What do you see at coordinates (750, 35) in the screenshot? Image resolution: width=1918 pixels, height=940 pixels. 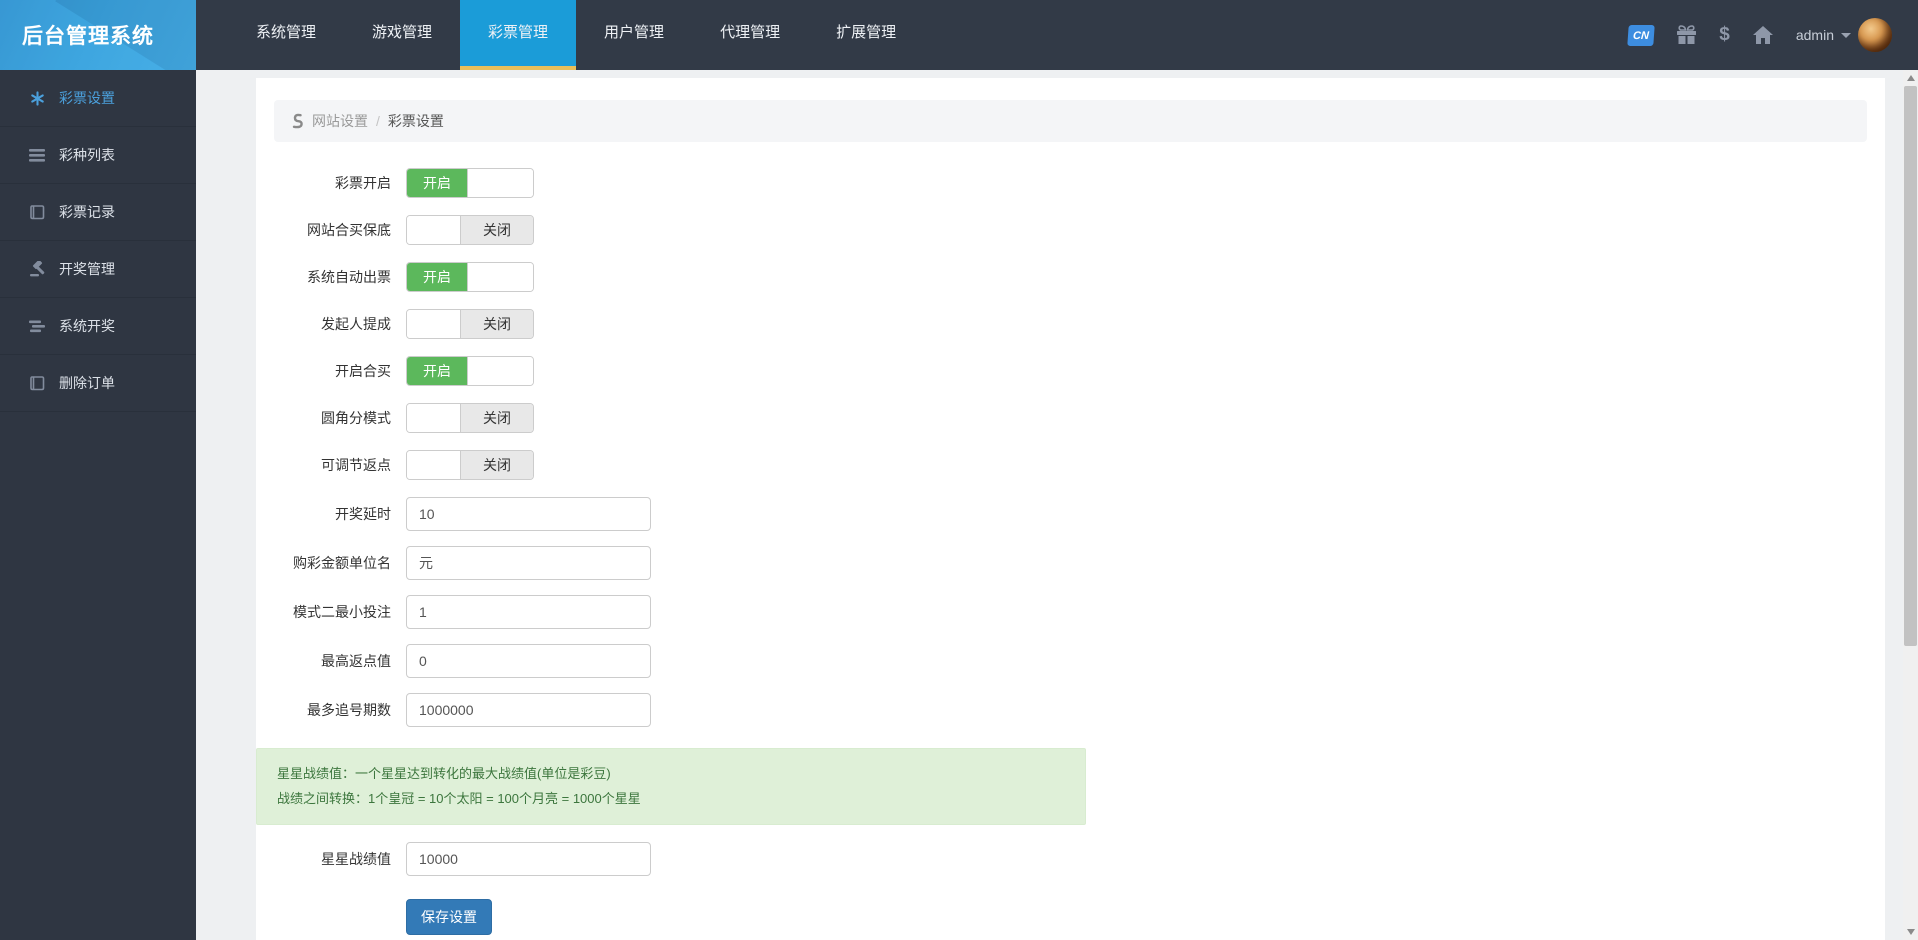 I see `tab-agent-mgmt: 代理管理` at bounding box center [750, 35].